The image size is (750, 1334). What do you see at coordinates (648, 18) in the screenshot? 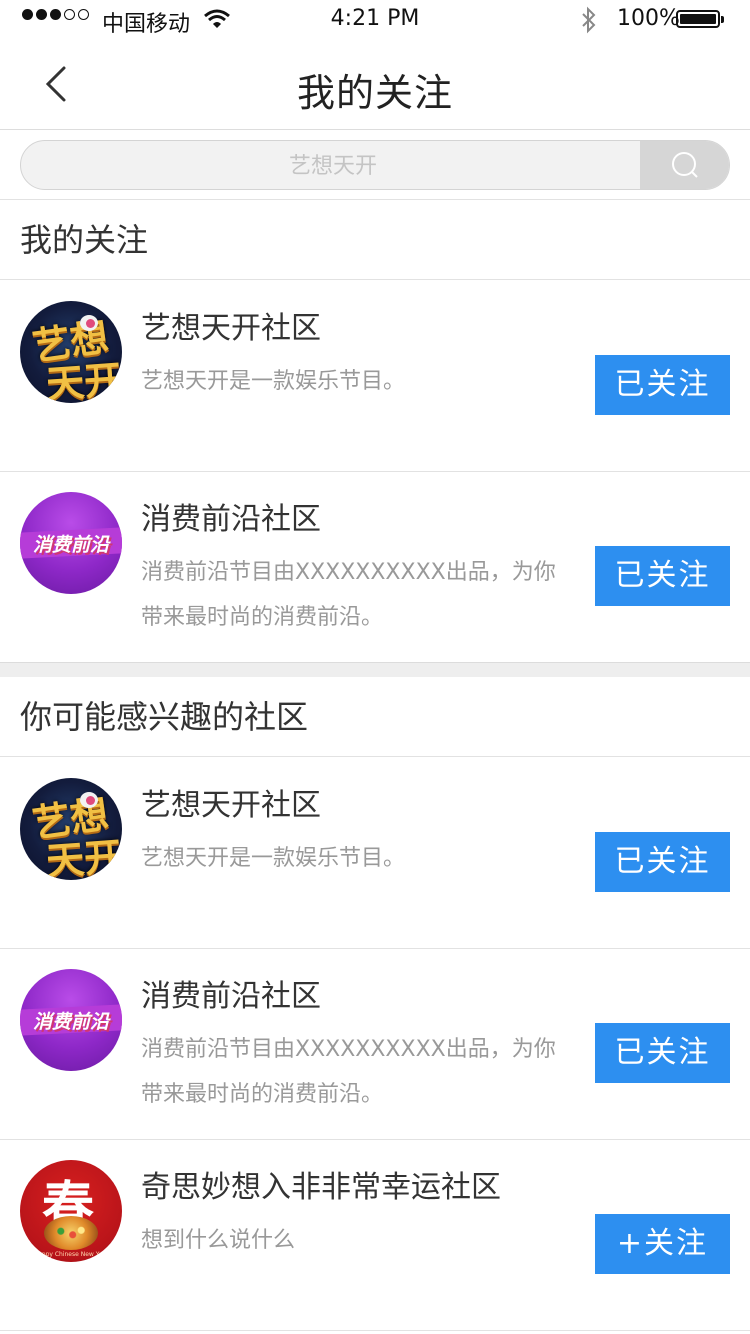
I see `battery-percent: 100%` at bounding box center [648, 18].